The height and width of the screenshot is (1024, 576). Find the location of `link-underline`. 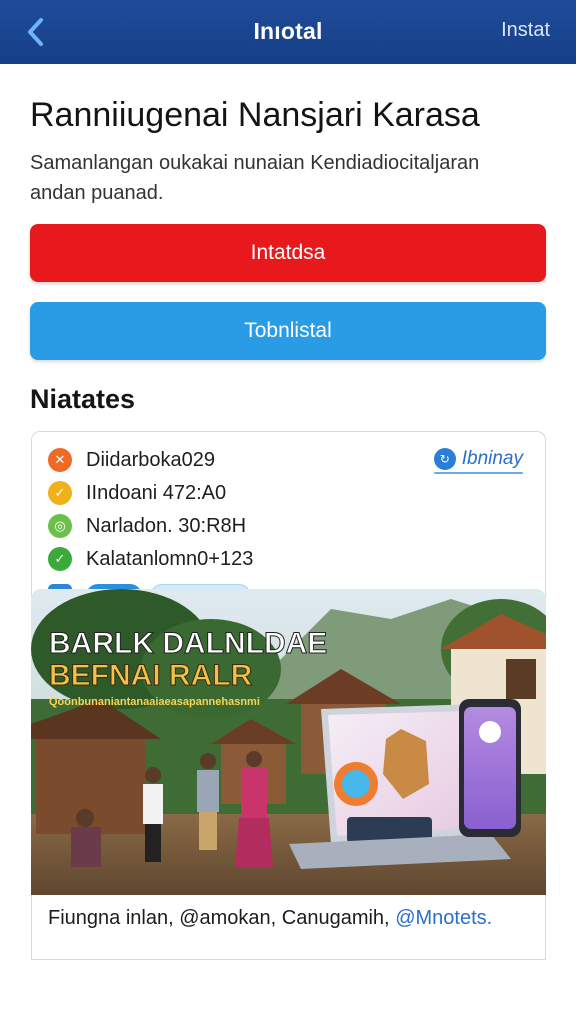

link-underline is located at coordinates (478, 473).